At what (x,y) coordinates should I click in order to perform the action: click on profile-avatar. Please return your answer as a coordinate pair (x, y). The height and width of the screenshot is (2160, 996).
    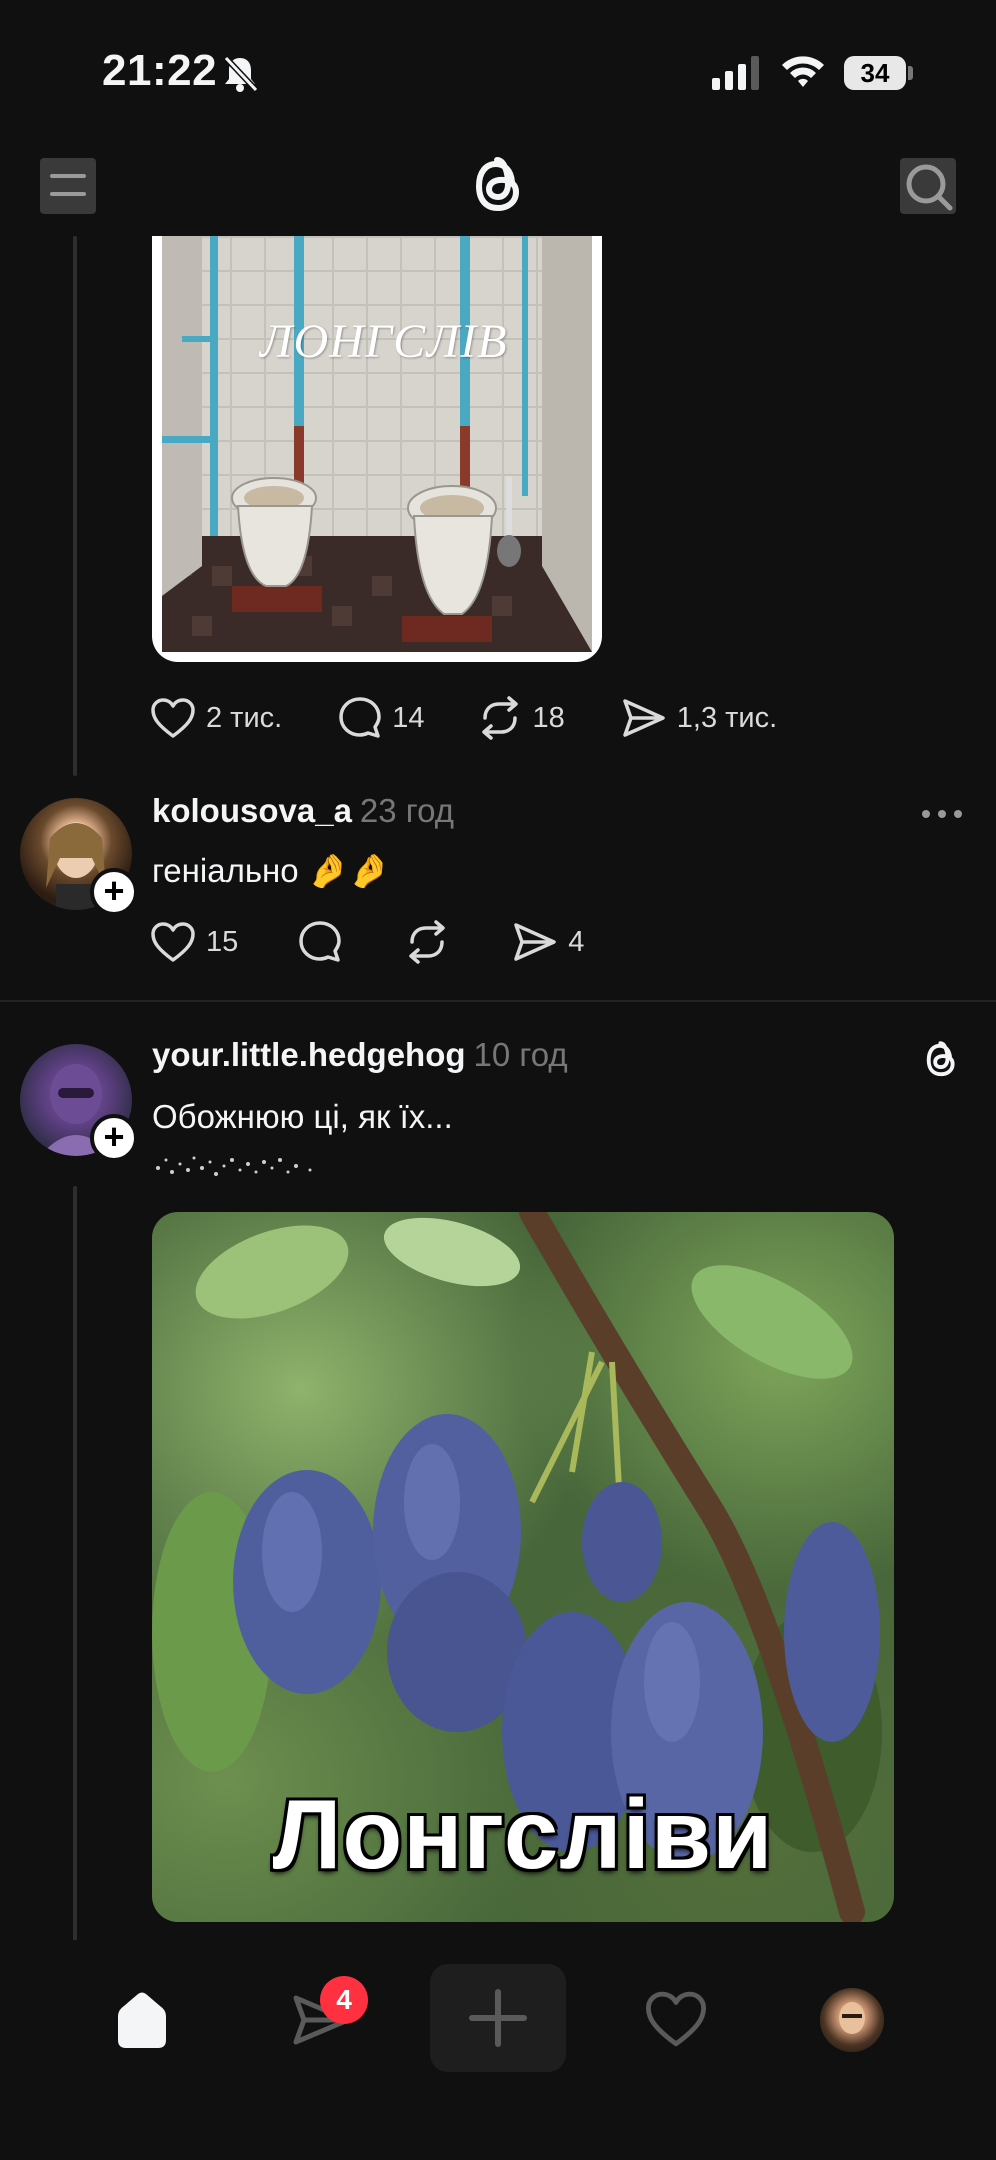
    Looking at the image, I should click on (852, 2020).